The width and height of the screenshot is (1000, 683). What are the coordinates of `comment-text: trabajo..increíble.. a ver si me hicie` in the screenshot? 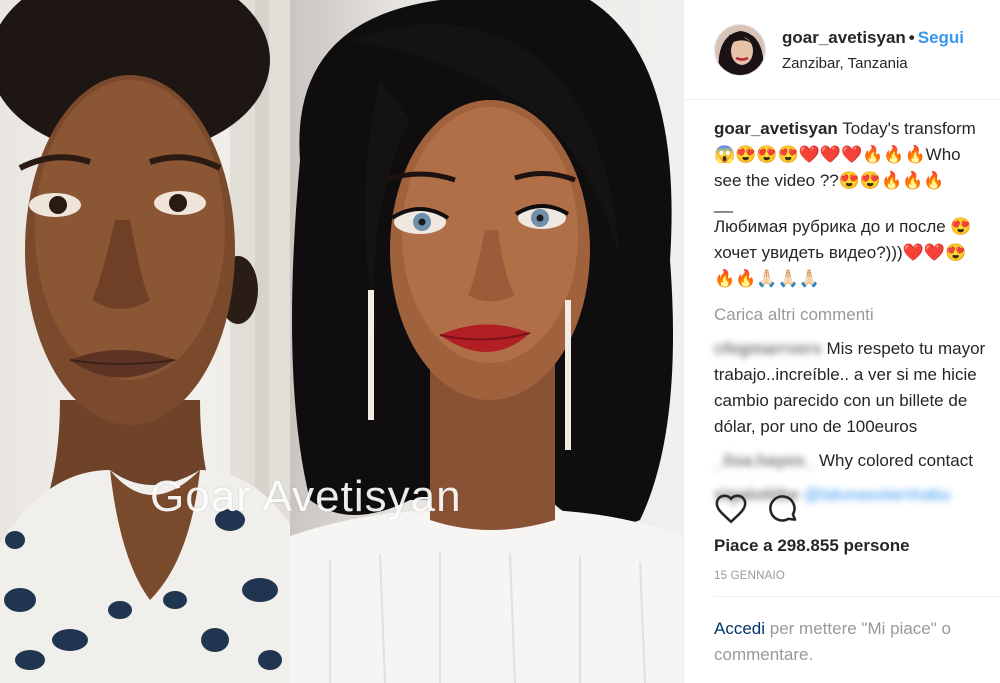 It's located at (845, 374).